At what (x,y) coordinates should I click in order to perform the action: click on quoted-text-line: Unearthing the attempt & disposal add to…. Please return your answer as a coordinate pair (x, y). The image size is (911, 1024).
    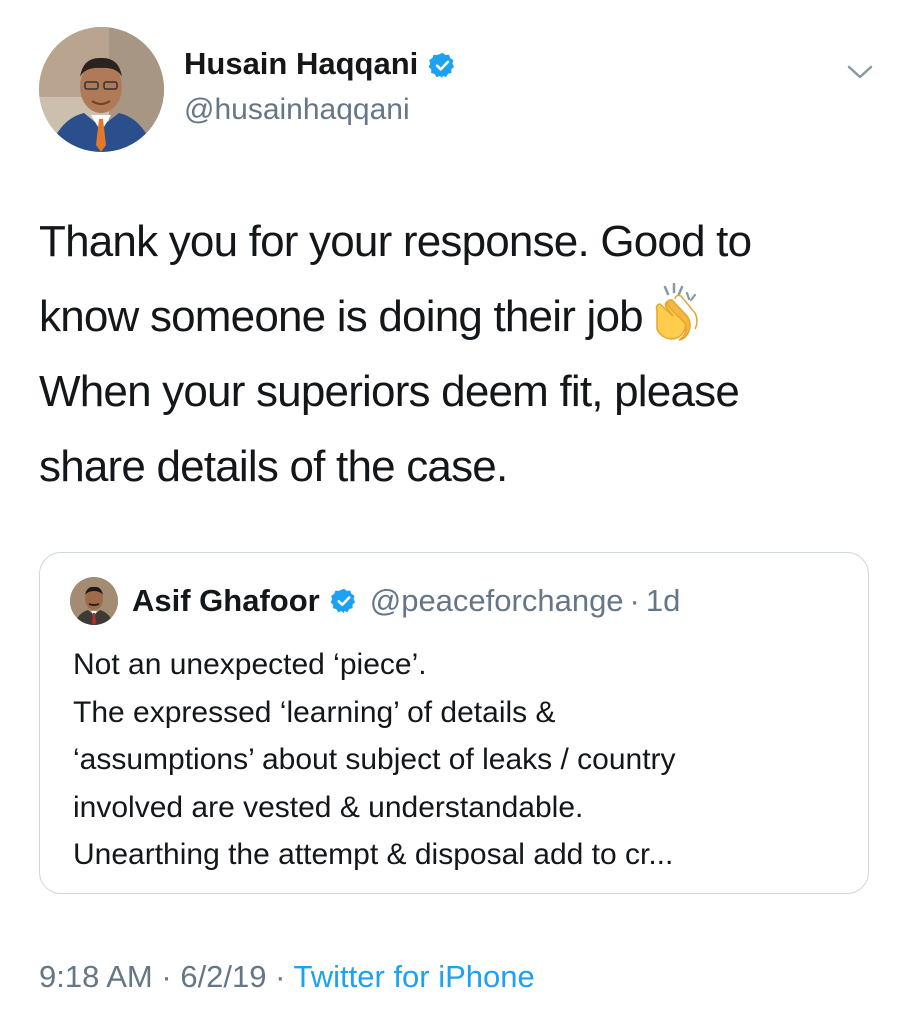
    Looking at the image, I should click on (373, 854).